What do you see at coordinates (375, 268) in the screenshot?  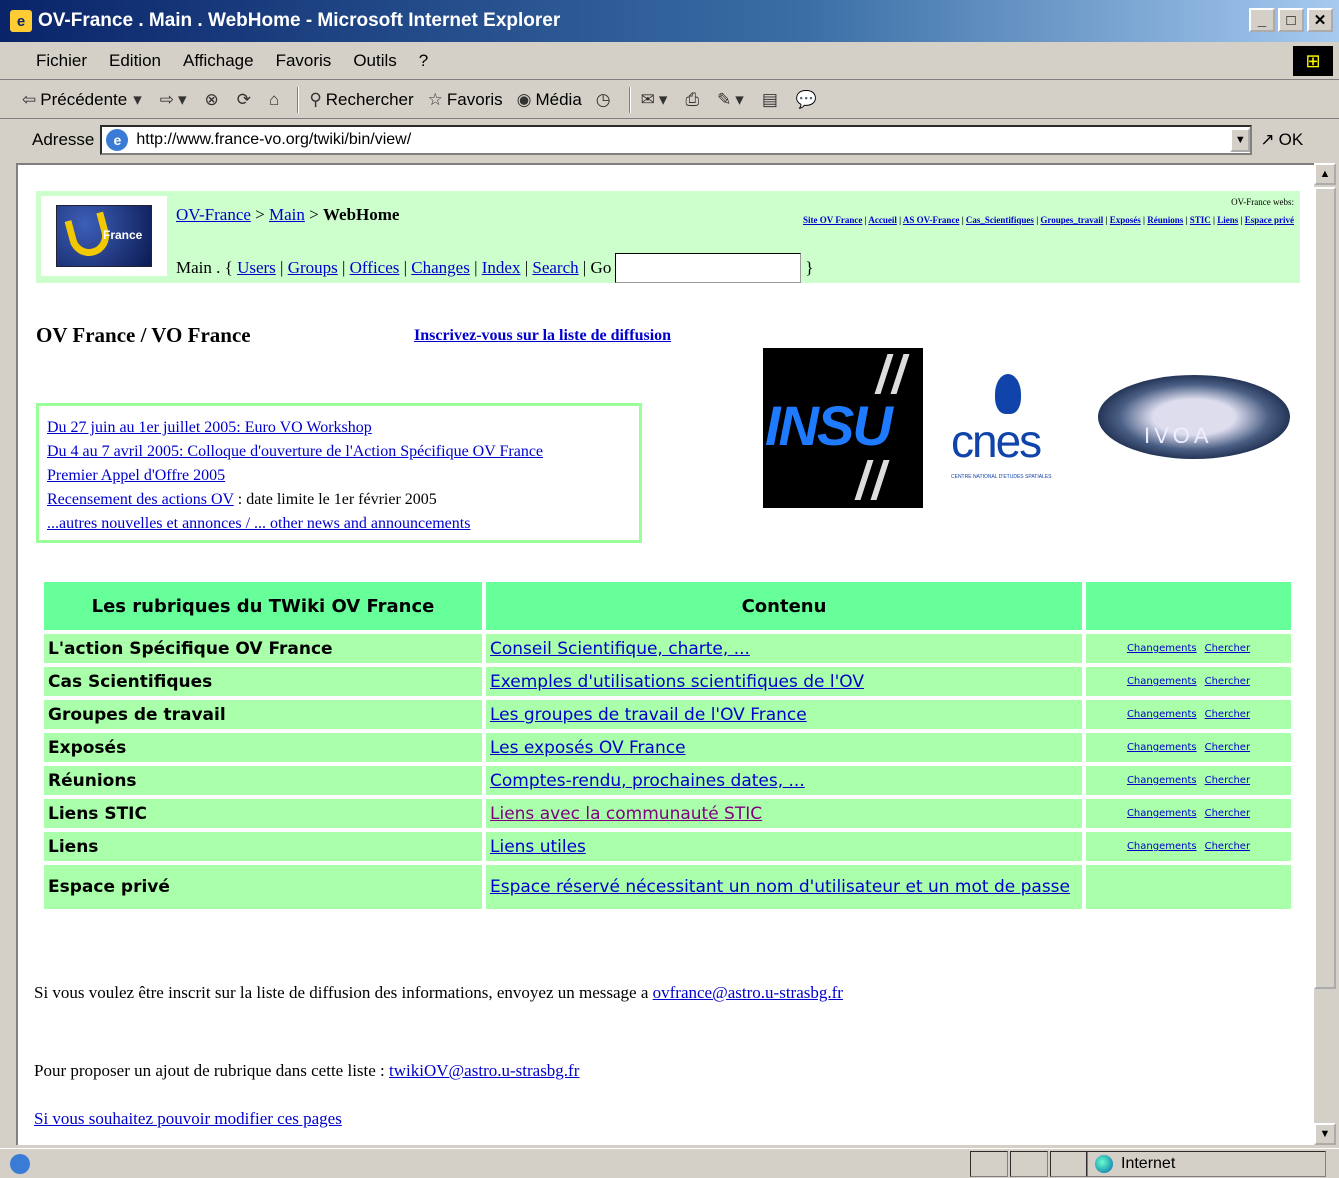 I see `web-link-offices: Offices` at bounding box center [375, 268].